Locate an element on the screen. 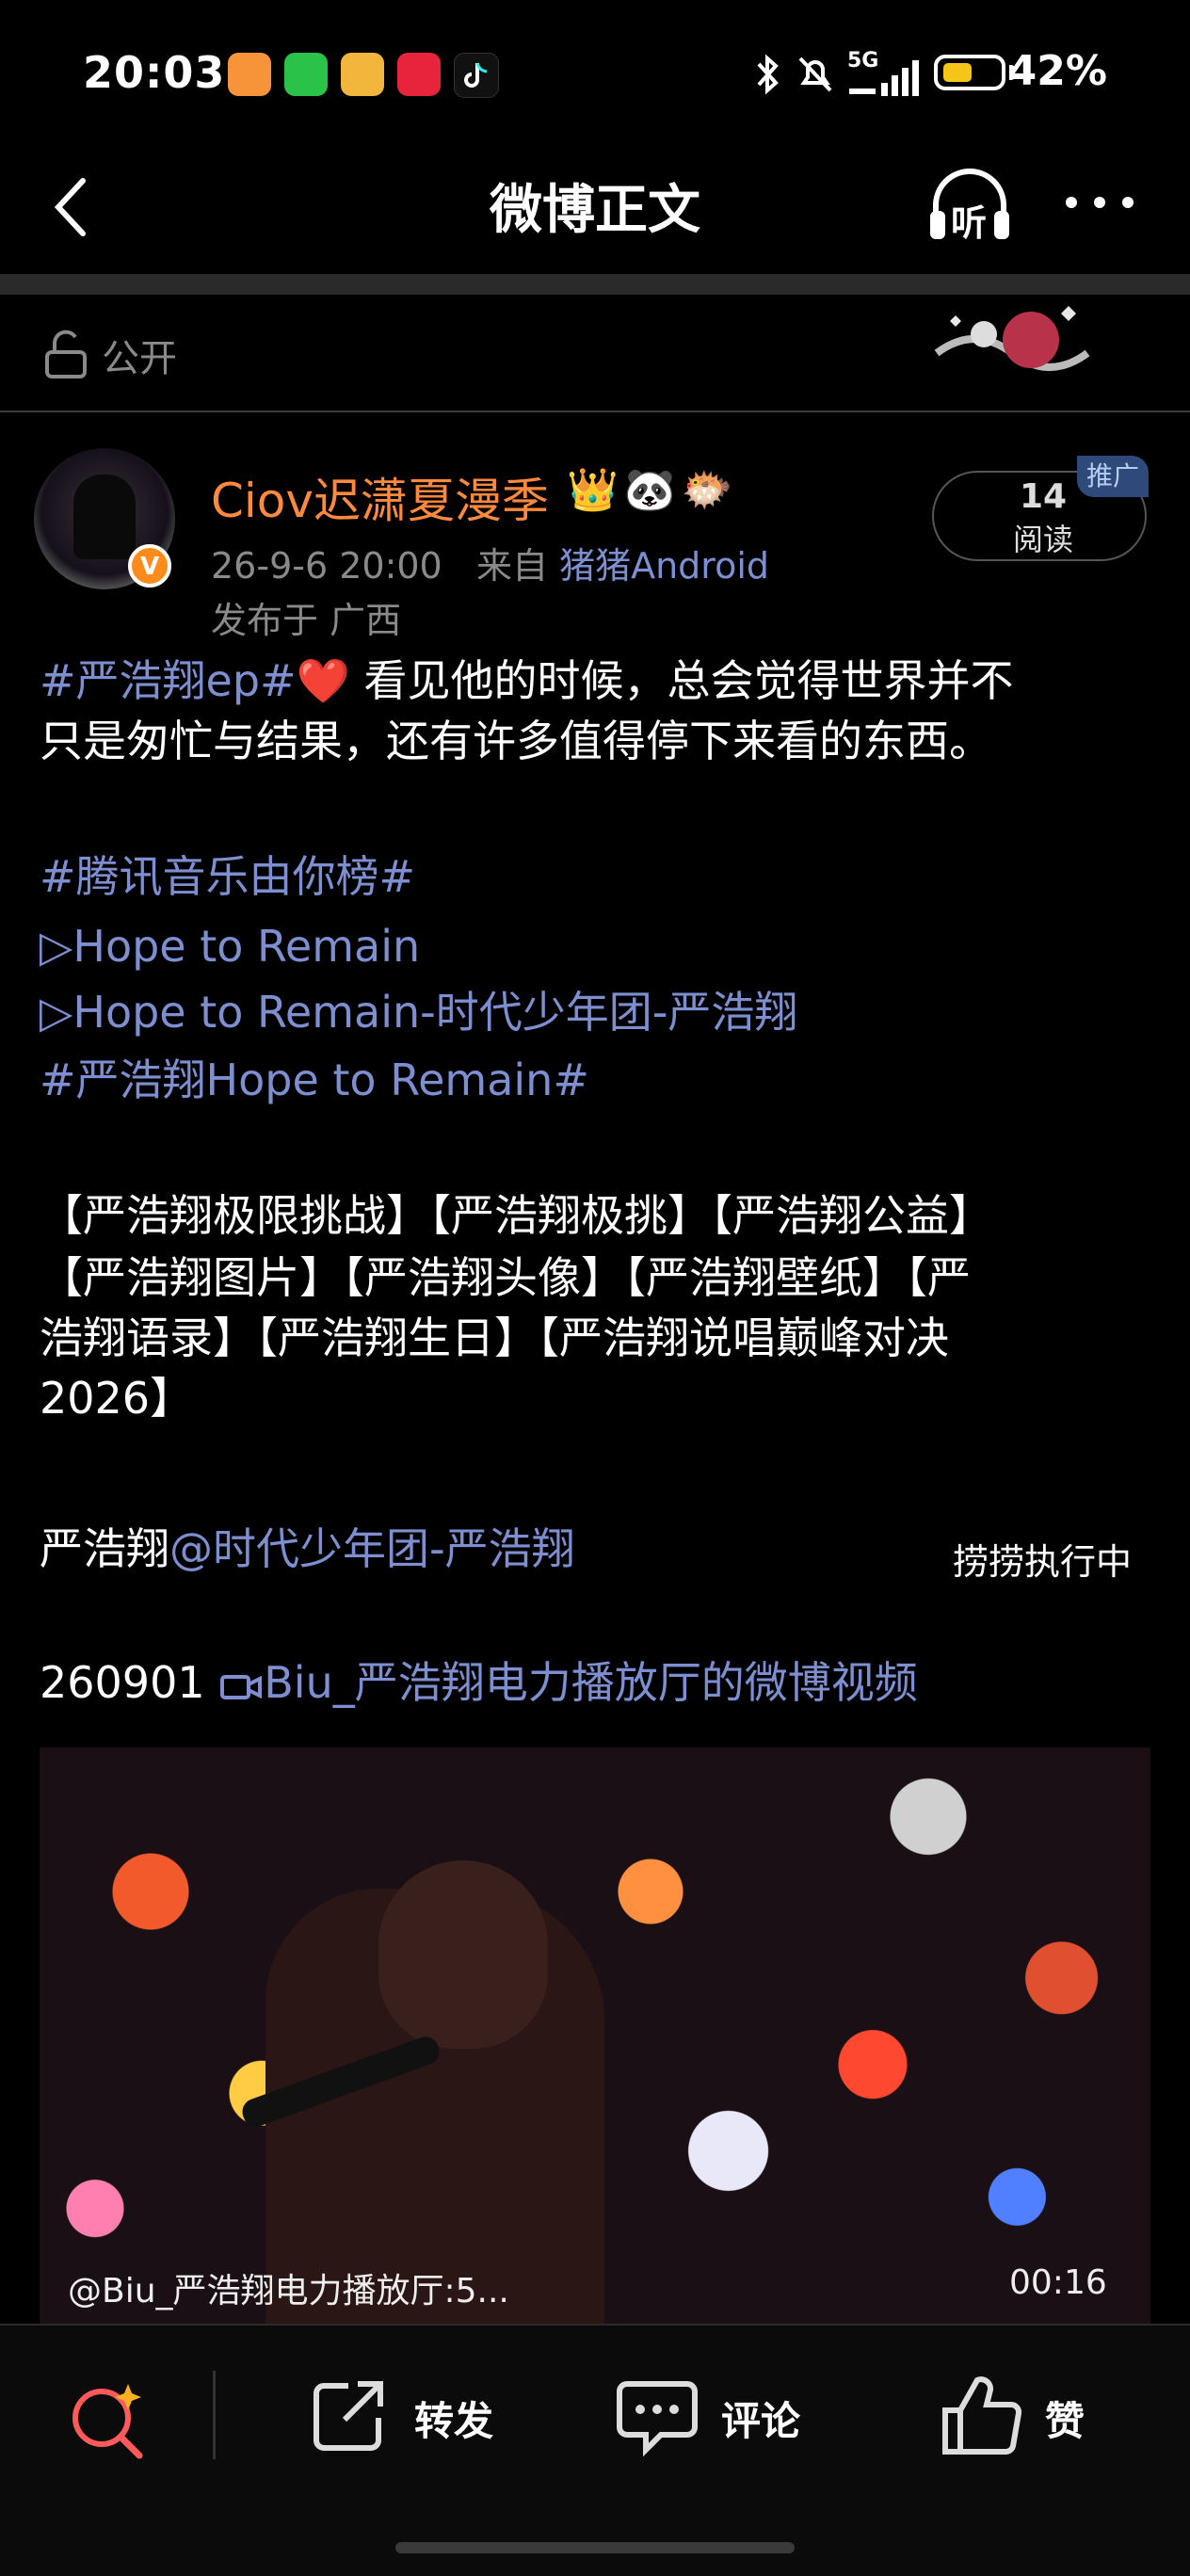  reads-count: 14 is located at coordinates (1043, 496).